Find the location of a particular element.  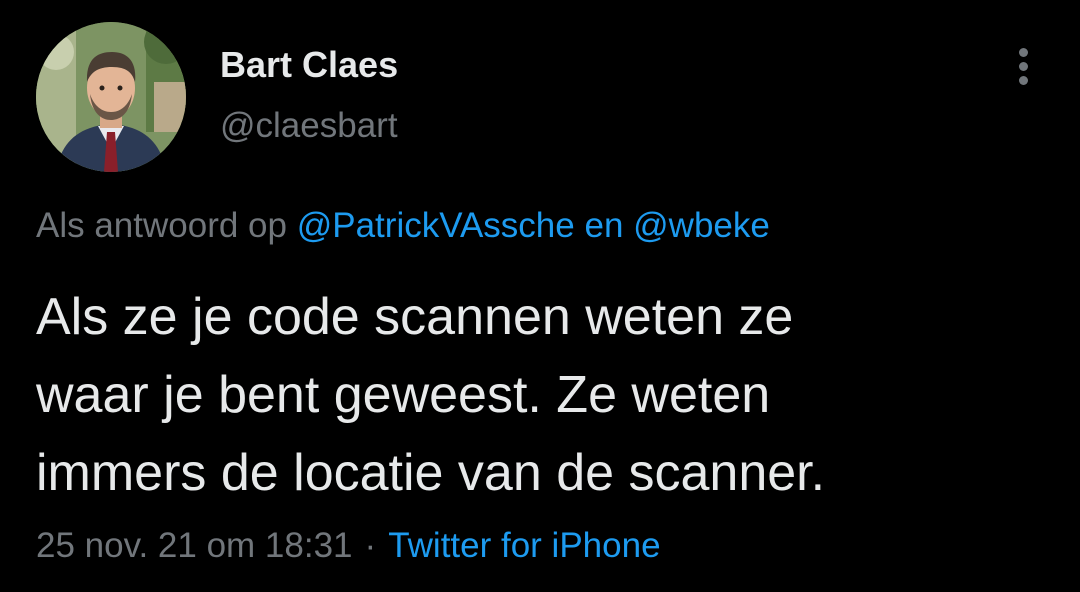

reply-mention-patrickvassche: @PatrickVAssche is located at coordinates (436, 225).